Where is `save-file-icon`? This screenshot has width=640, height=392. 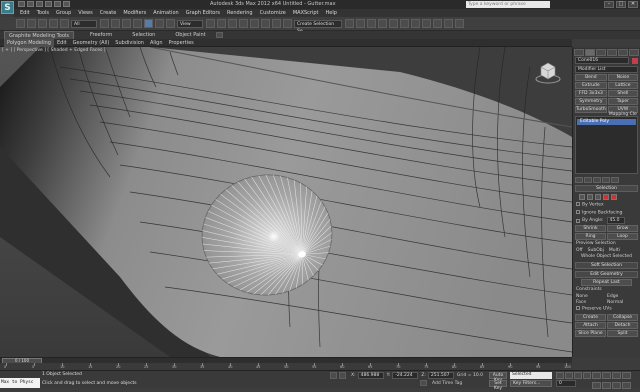
save-file-icon is located at coordinates (39, 4).